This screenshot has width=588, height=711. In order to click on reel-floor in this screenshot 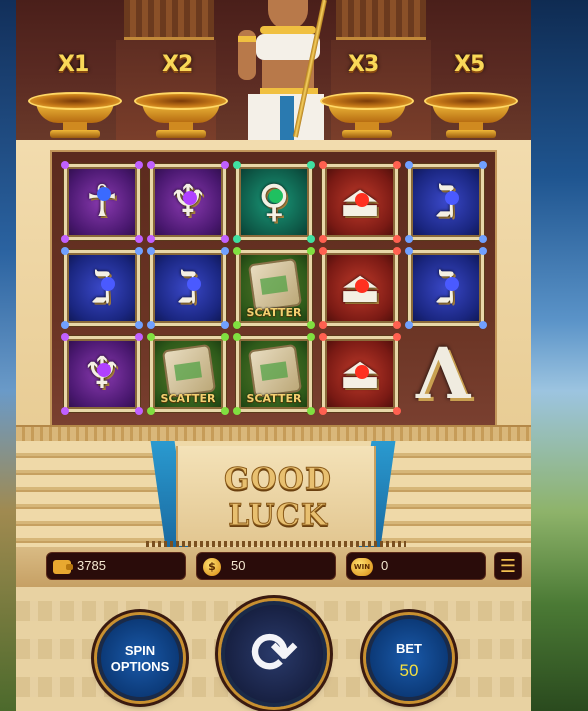, I will do `click(273, 433)`.